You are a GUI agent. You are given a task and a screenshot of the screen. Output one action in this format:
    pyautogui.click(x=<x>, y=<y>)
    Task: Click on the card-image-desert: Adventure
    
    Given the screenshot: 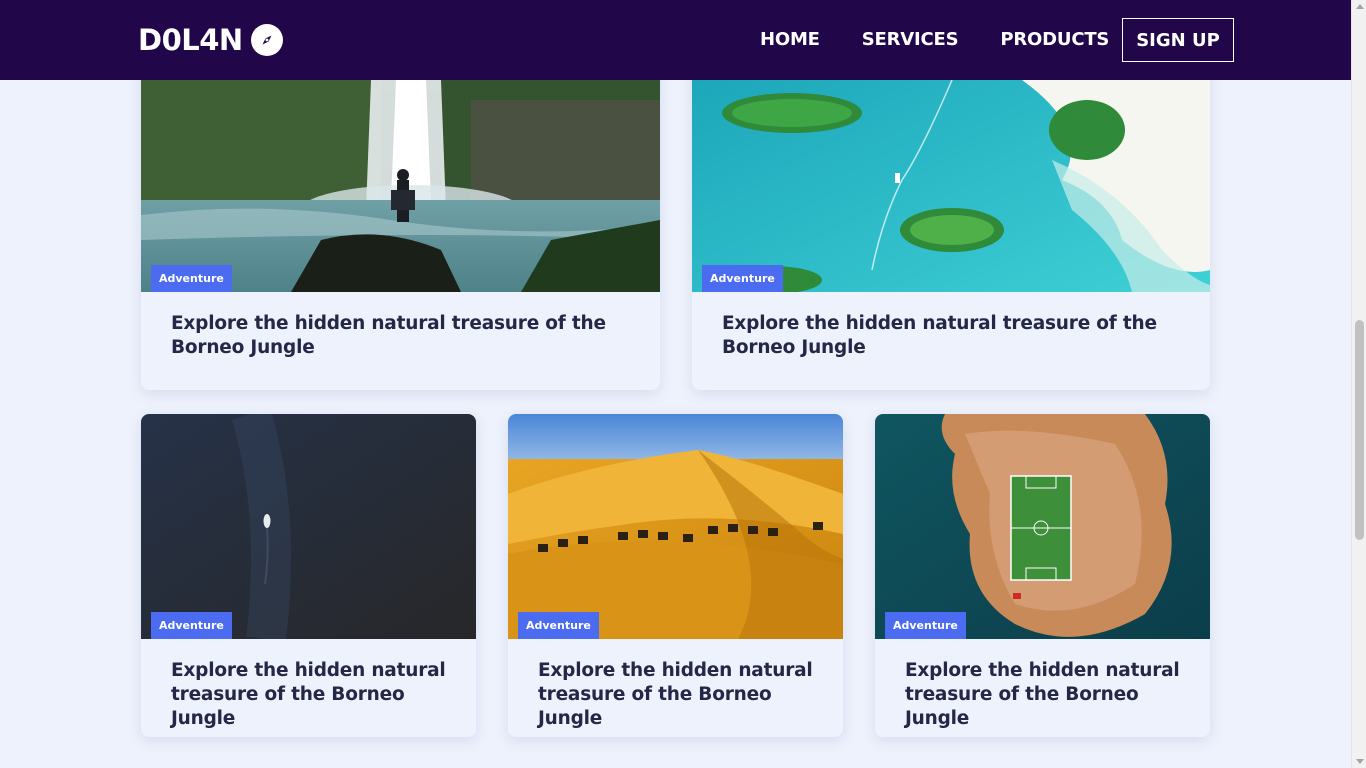 What is the action you would take?
    pyautogui.click(x=675, y=526)
    